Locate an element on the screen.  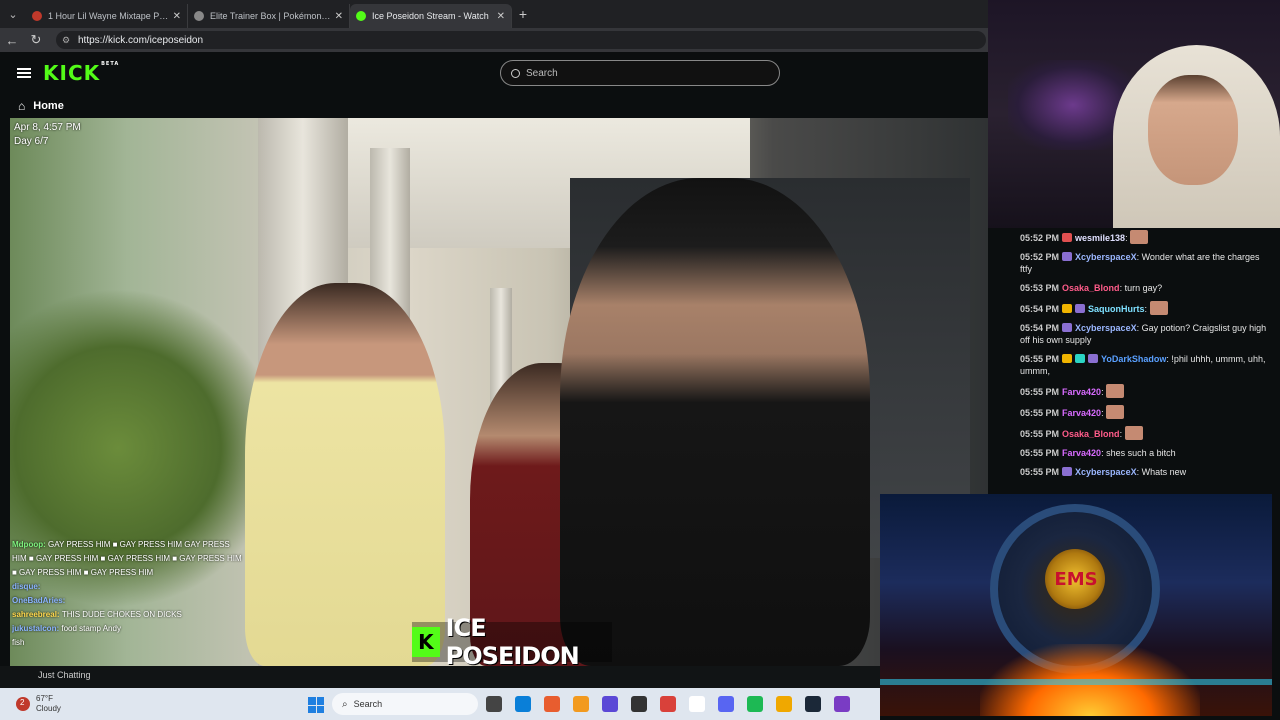
kick-logo: KICKBETA is located at coordinates (81, 73).